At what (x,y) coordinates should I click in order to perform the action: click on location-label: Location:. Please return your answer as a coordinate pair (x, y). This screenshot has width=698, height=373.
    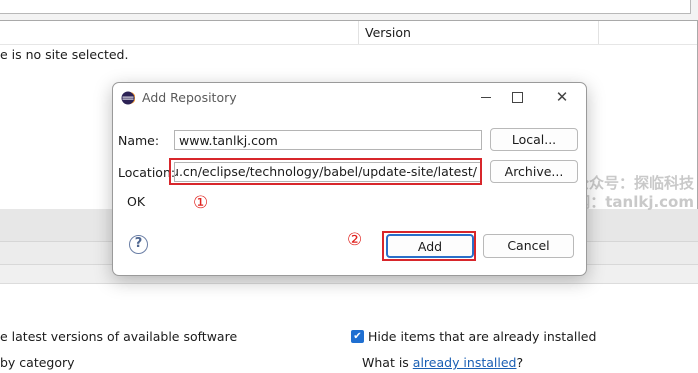
    Looking at the image, I should click on (147, 172).